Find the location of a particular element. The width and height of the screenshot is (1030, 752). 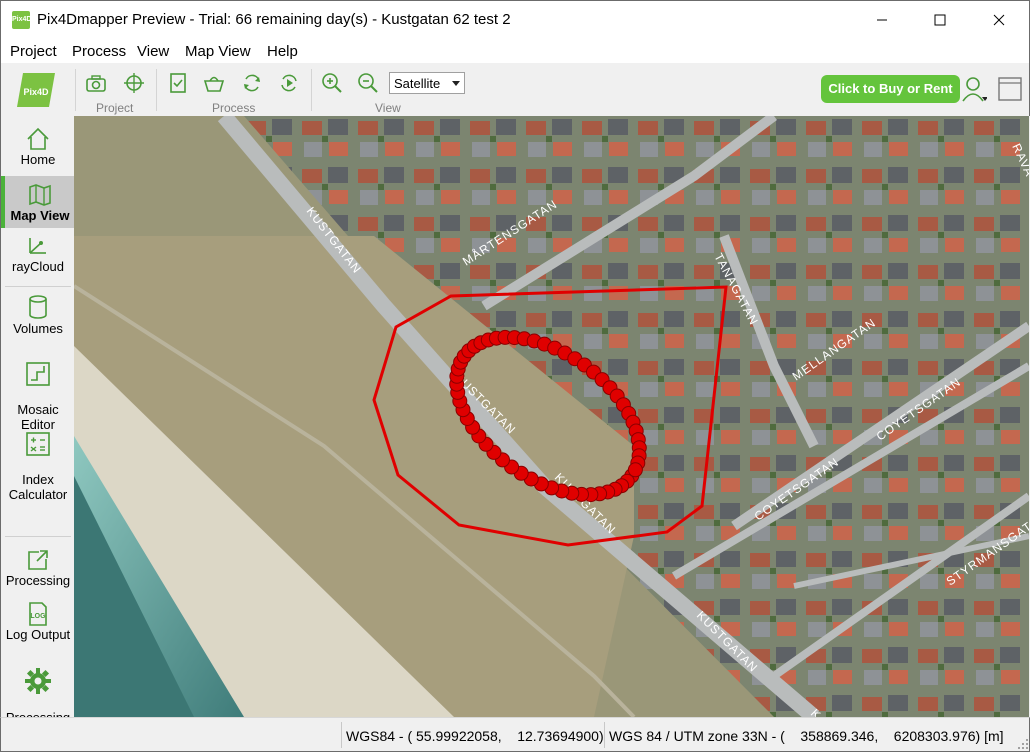

user-account-icon is located at coordinates (974, 89).